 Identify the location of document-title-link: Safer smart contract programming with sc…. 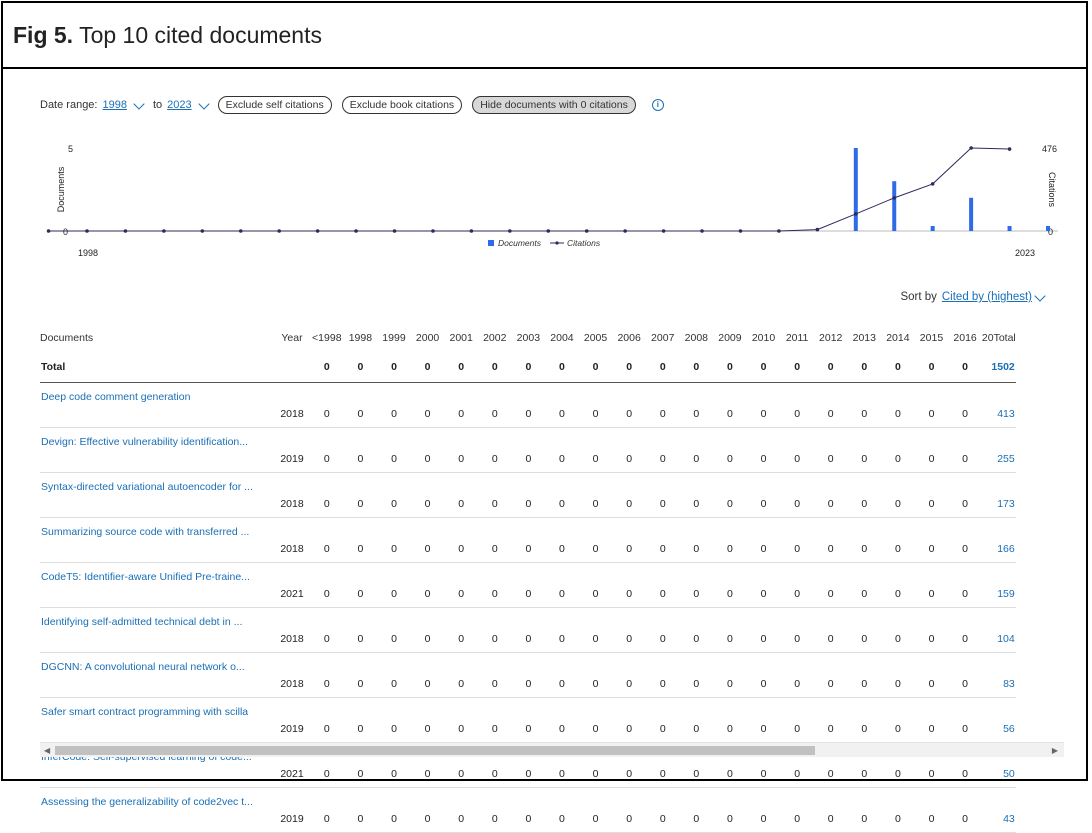
(157, 720).